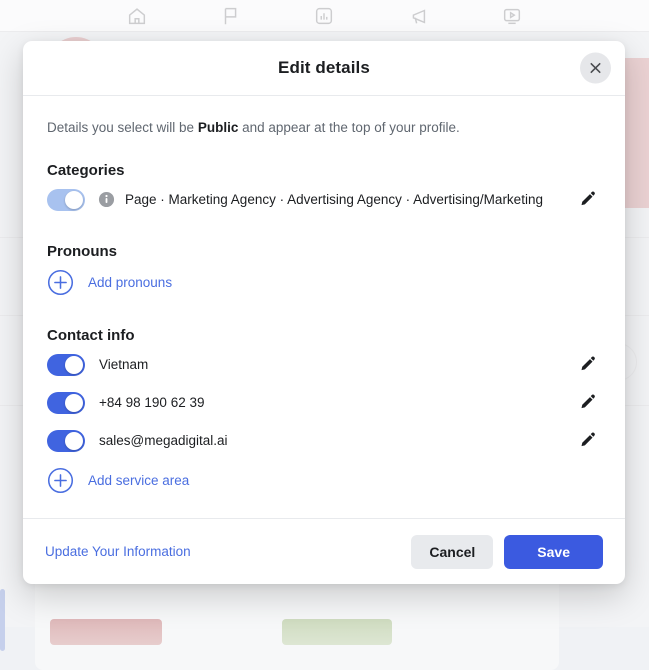  What do you see at coordinates (123, 364) in the screenshot?
I see `contact-country-value: Vietnam` at bounding box center [123, 364].